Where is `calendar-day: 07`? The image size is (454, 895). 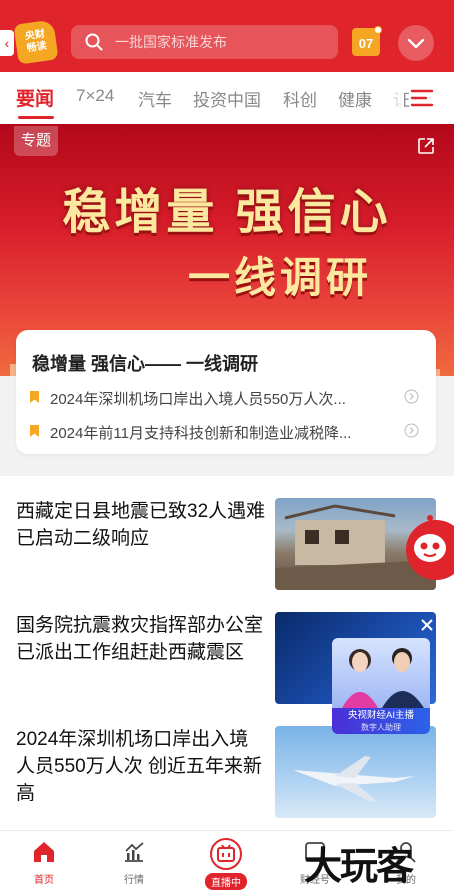 calendar-day: 07 is located at coordinates (366, 43).